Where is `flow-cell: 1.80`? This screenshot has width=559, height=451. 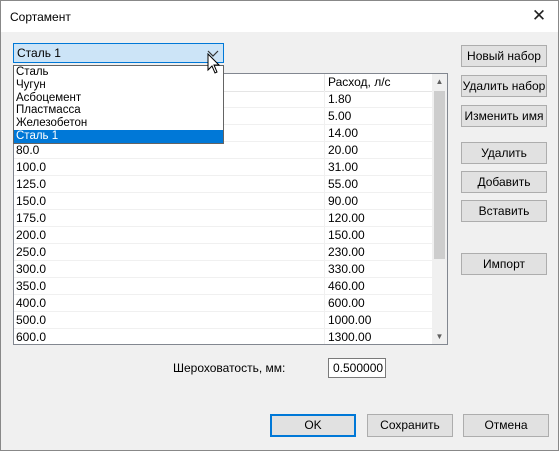
flow-cell: 1.80 is located at coordinates (379, 99).